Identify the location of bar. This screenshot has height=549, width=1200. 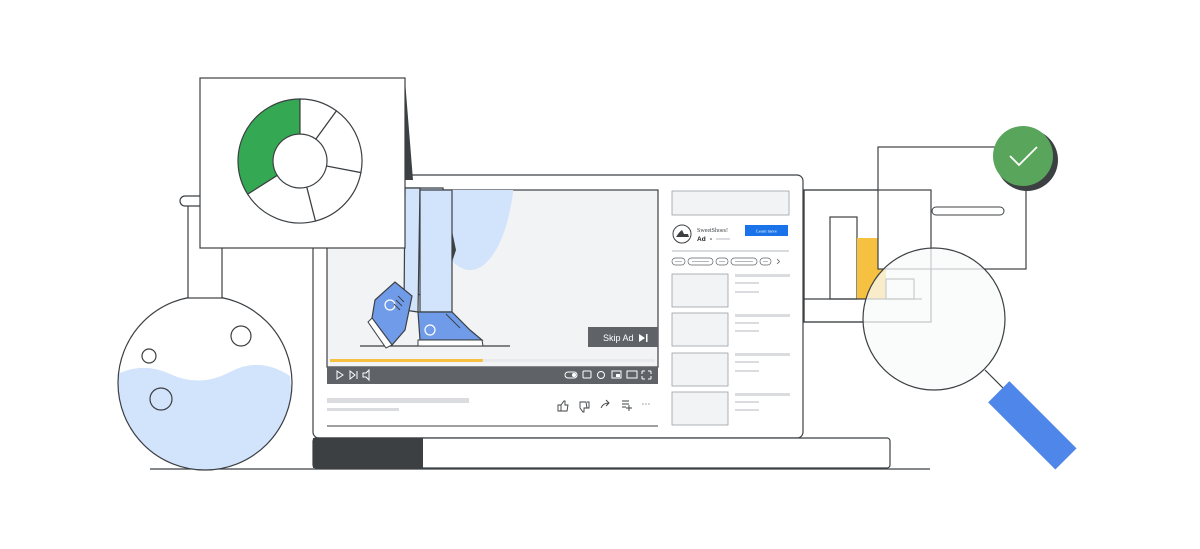
(843, 258).